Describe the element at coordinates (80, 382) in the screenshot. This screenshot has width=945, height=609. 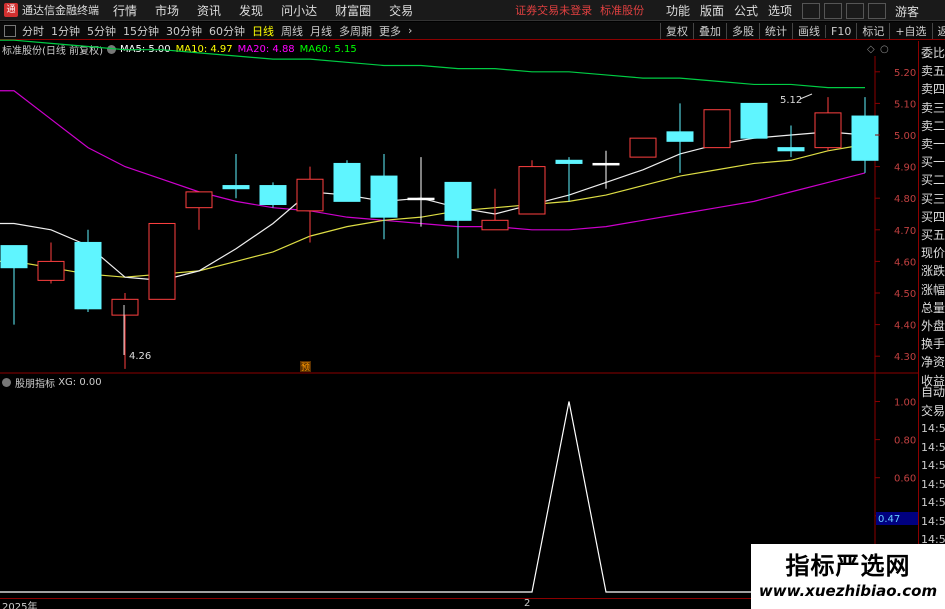
I see `indicator-value: XG: 0.00` at that location.